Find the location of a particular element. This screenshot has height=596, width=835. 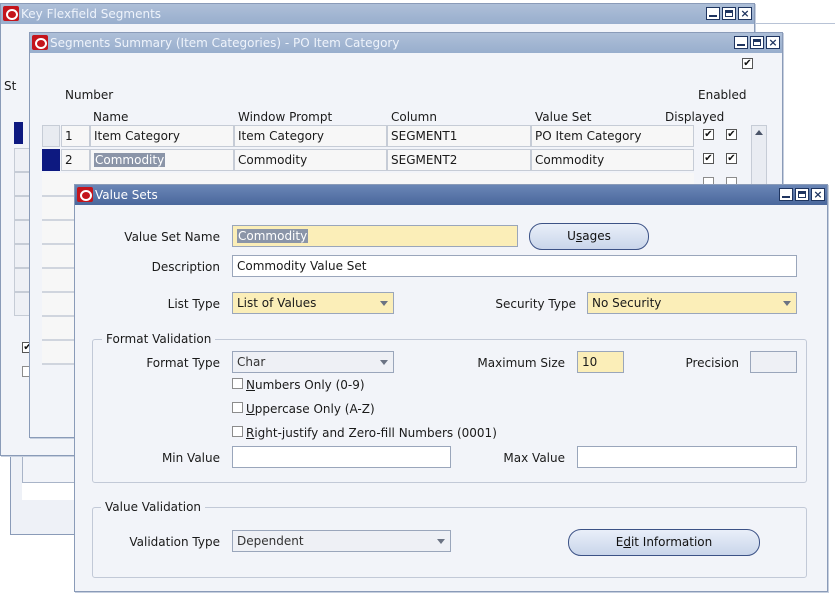

select-all-checkbox: ✔ is located at coordinates (747, 63).